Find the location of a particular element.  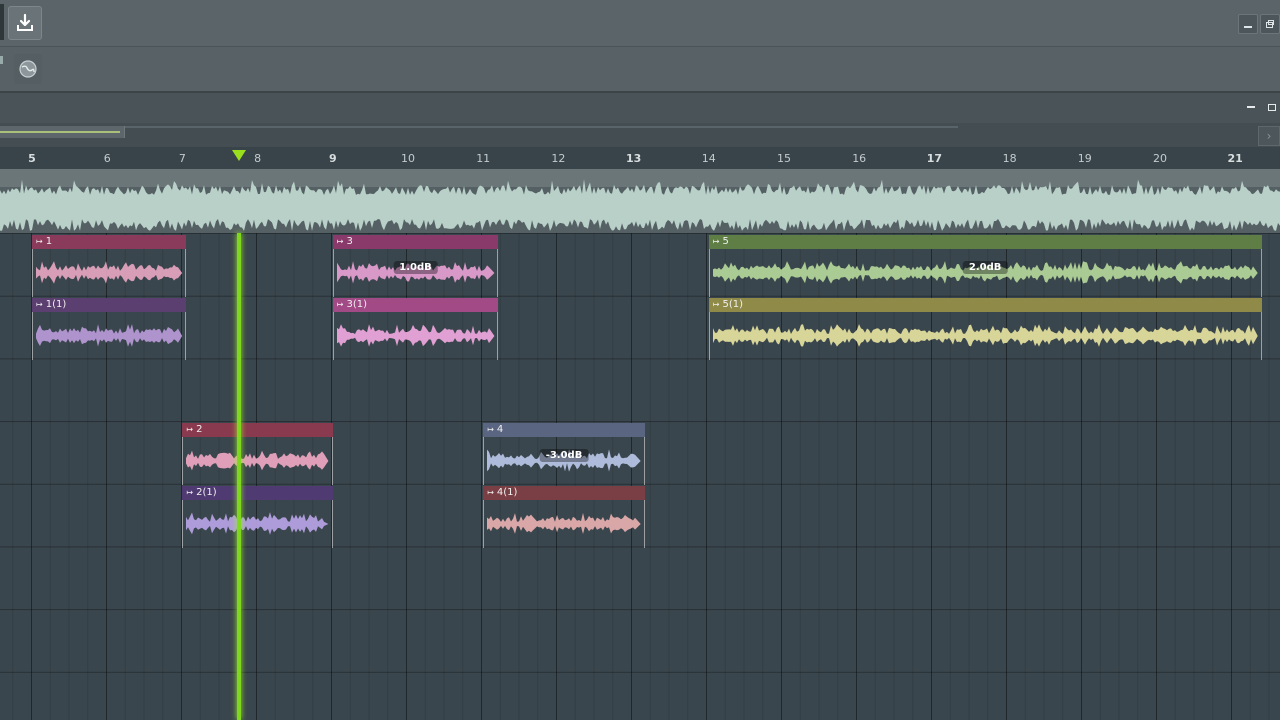

clip-name: ↦ 4 is located at coordinates (495, 430).